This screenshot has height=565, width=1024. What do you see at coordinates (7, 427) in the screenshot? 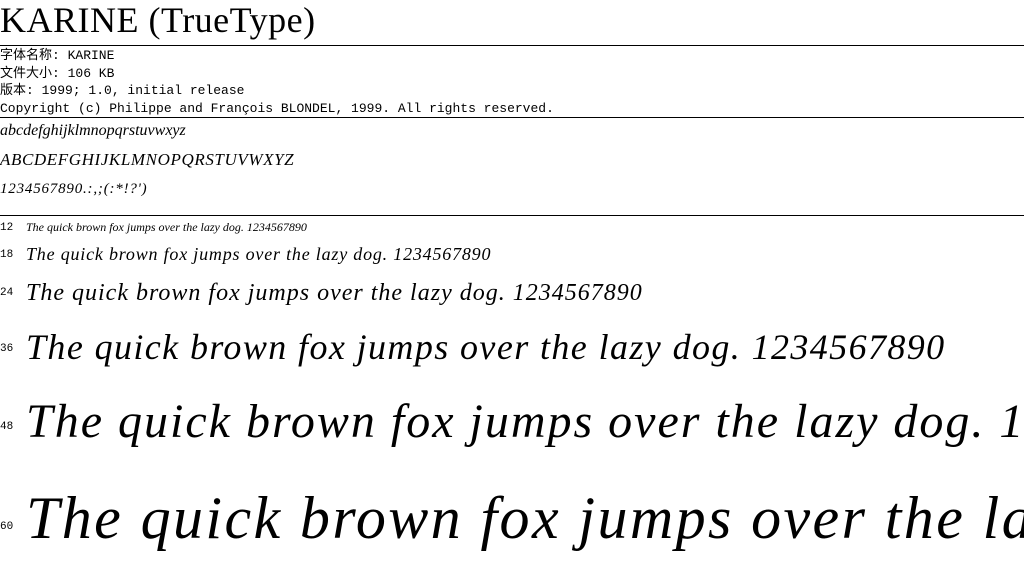
I see `size-label: 48` at bounding box center [7, 427].